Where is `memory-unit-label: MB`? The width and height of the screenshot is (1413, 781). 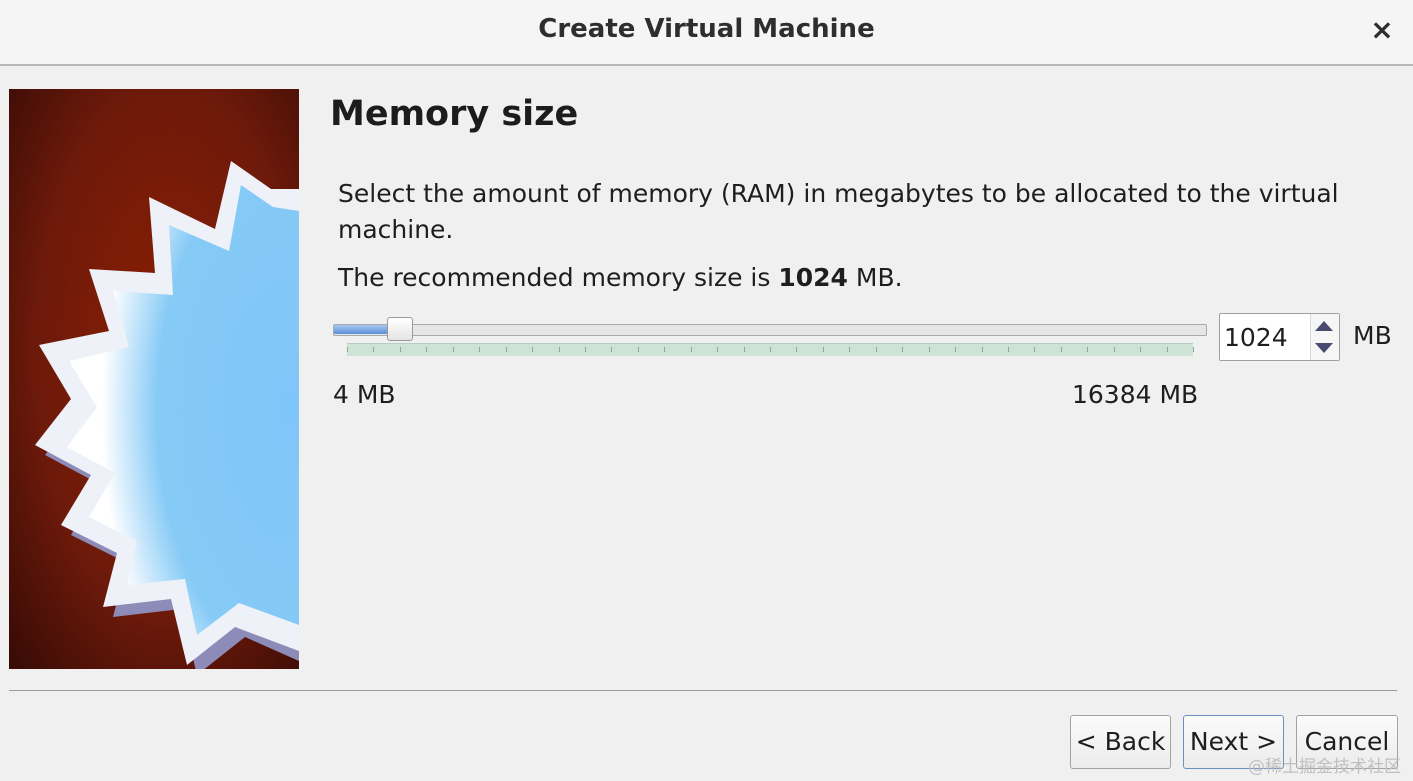
memory-unit-label: MB is located at coordinates (1372, 335).